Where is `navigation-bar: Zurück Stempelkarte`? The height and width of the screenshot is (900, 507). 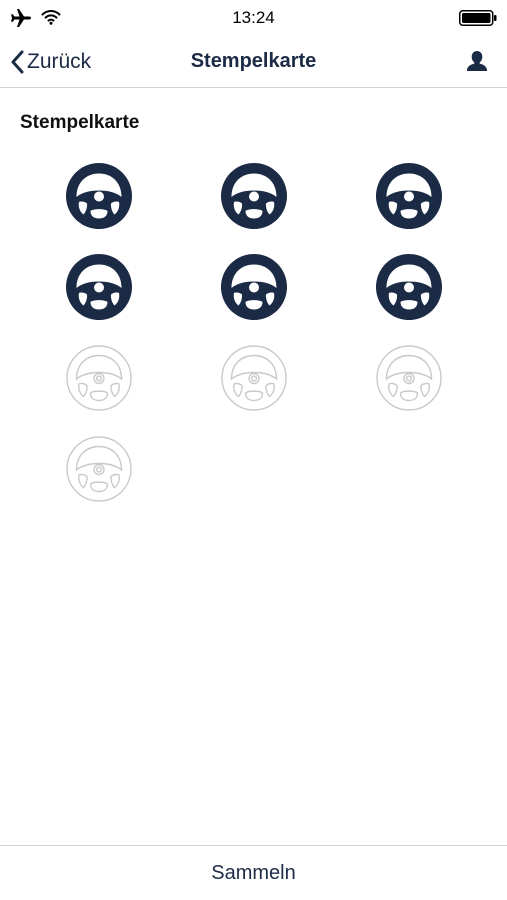 navigation-bar: Zurück Stempelkarte is located at coordinates (253, 62).